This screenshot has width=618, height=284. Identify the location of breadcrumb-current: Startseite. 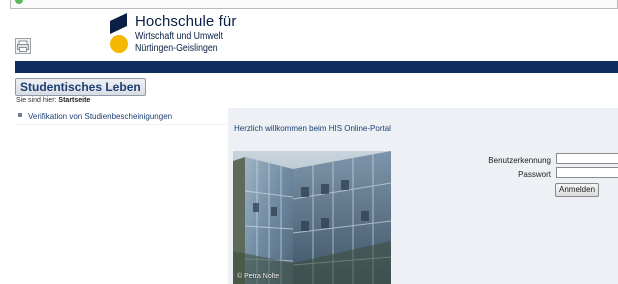
(74, 100).